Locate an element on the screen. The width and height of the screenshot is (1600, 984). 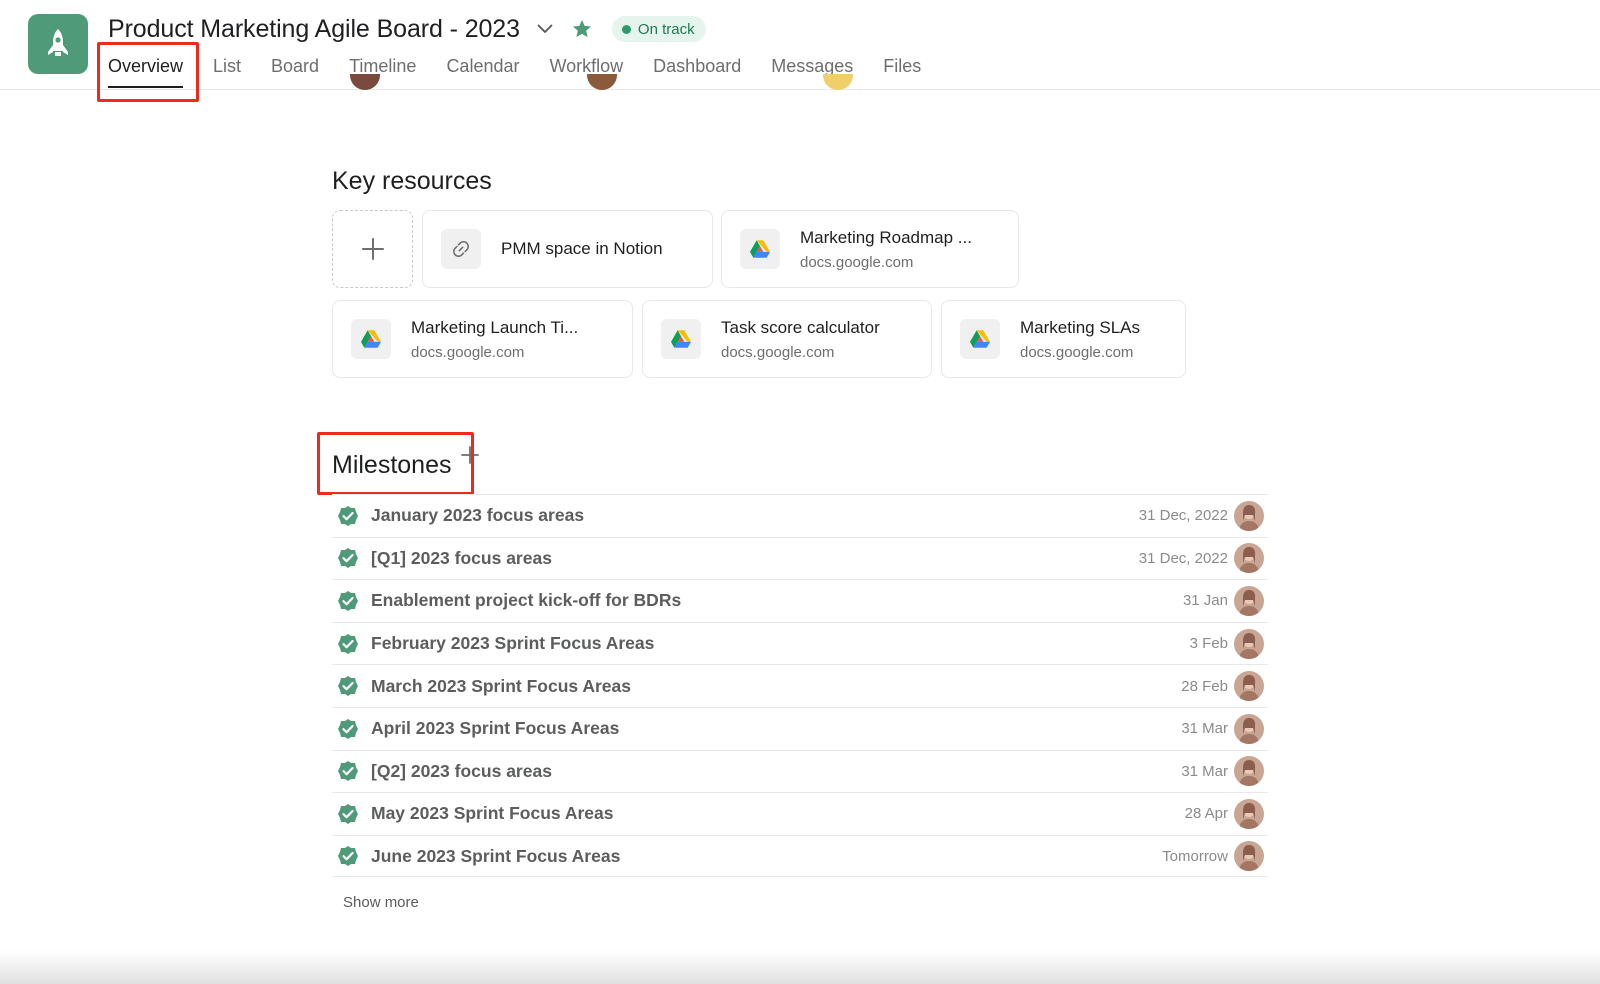
milestone-row: April 2023 Sprint Focus Areas 31 Mar is located at coordinates (800, 728).